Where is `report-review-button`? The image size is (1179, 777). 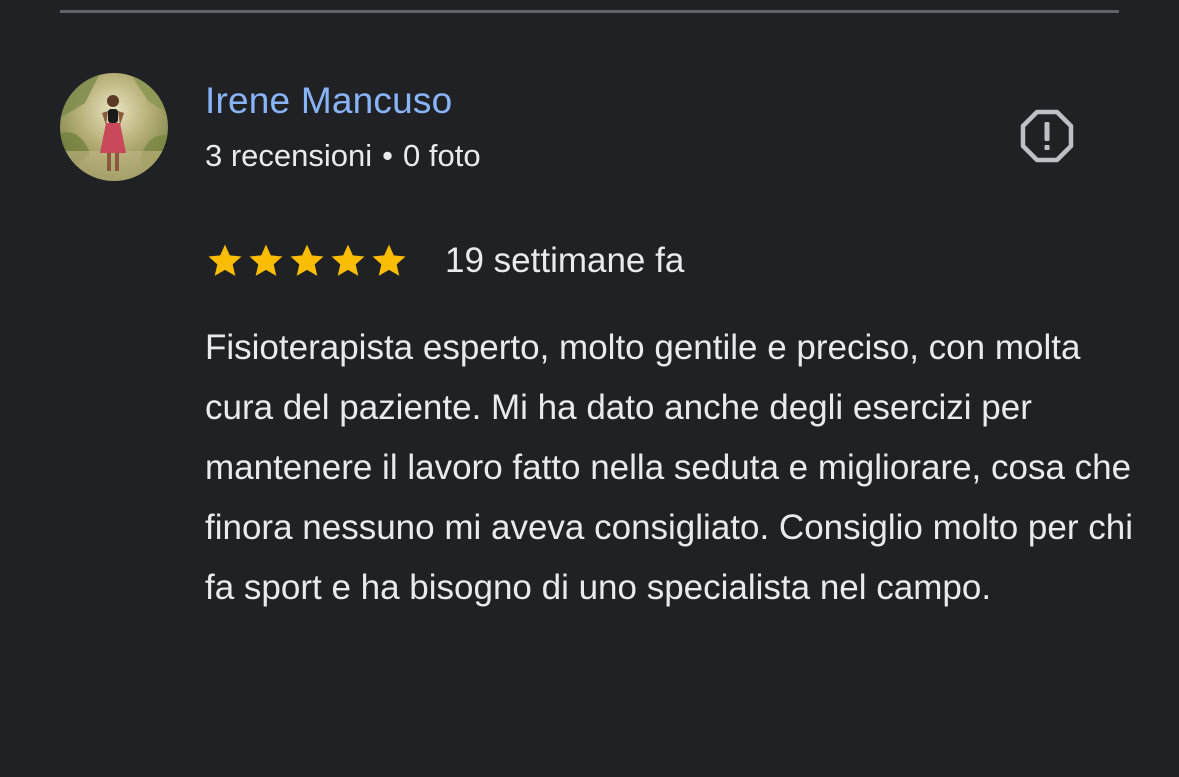
report-review-button is located at coordinates (1047, 136).